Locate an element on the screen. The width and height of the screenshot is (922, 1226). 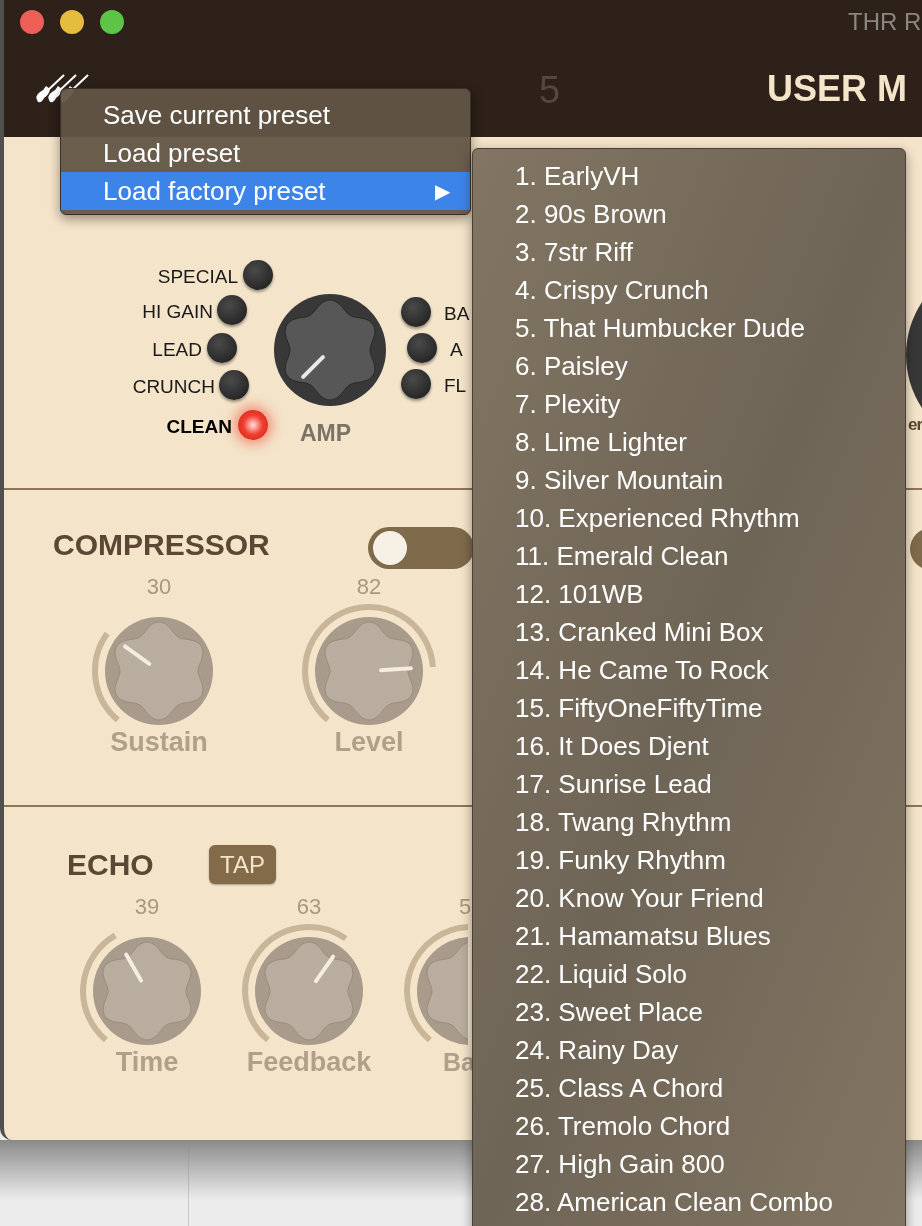
channel-label: HI GAIN is located at coordinates (177, 312).